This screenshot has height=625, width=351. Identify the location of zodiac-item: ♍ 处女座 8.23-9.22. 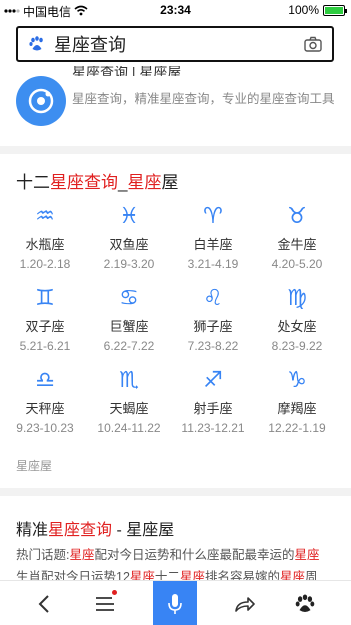
(297, 319).